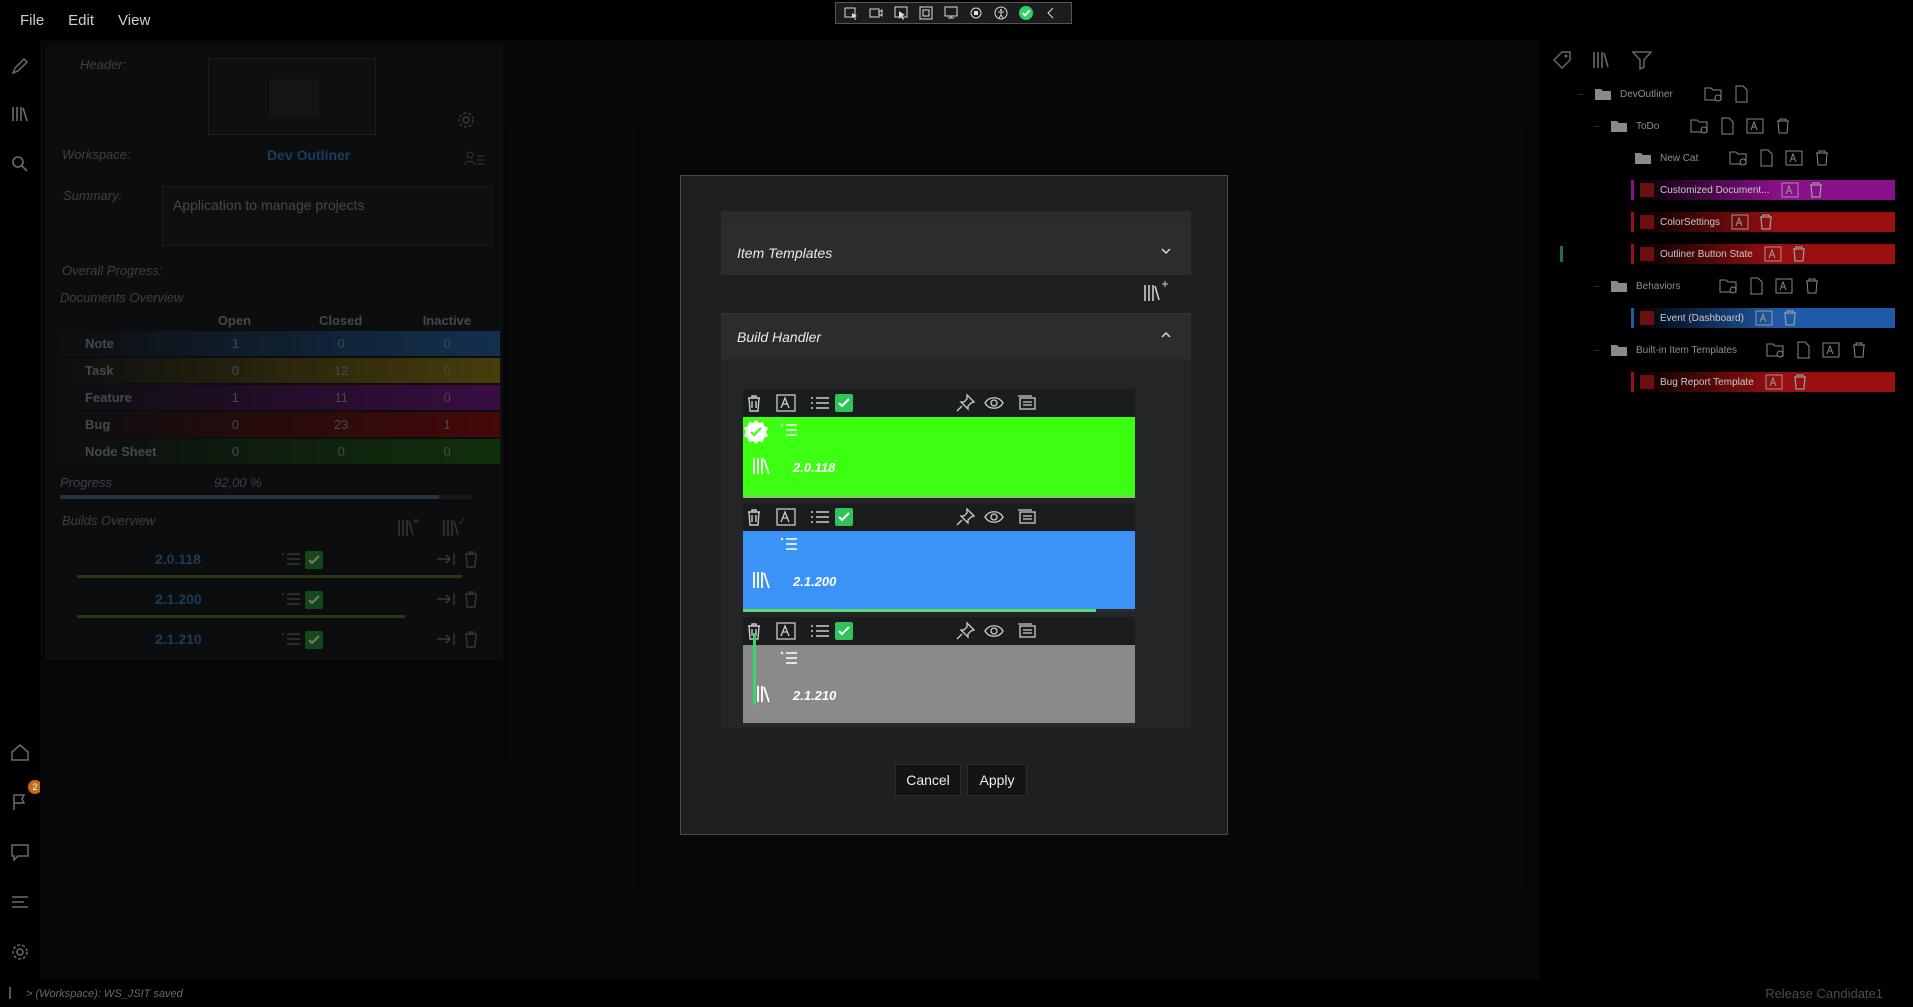  I want to click on pointer-icon, so click(901, 13).